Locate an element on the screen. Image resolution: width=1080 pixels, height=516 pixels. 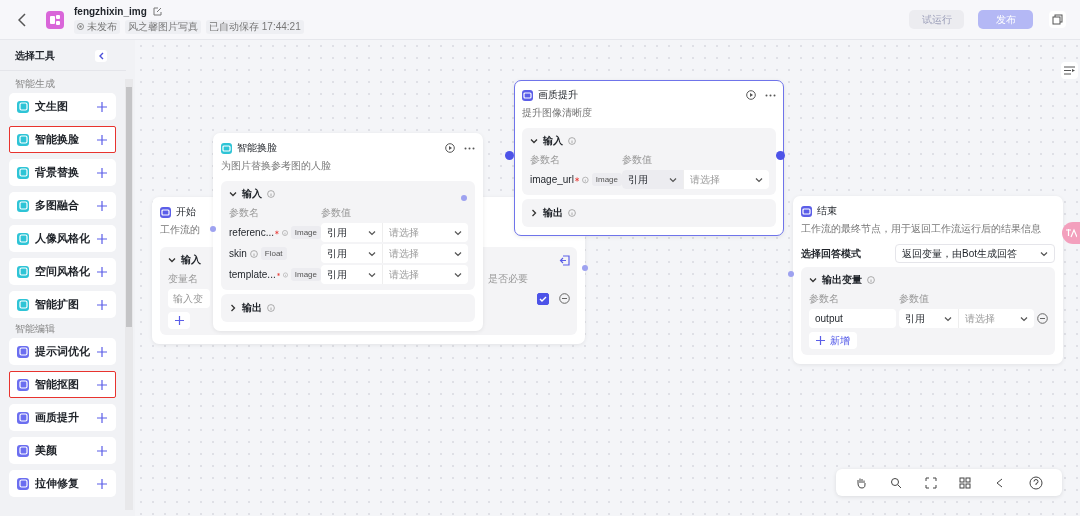
tool-item: 人像风格化 is located at coordinates (62, 238).